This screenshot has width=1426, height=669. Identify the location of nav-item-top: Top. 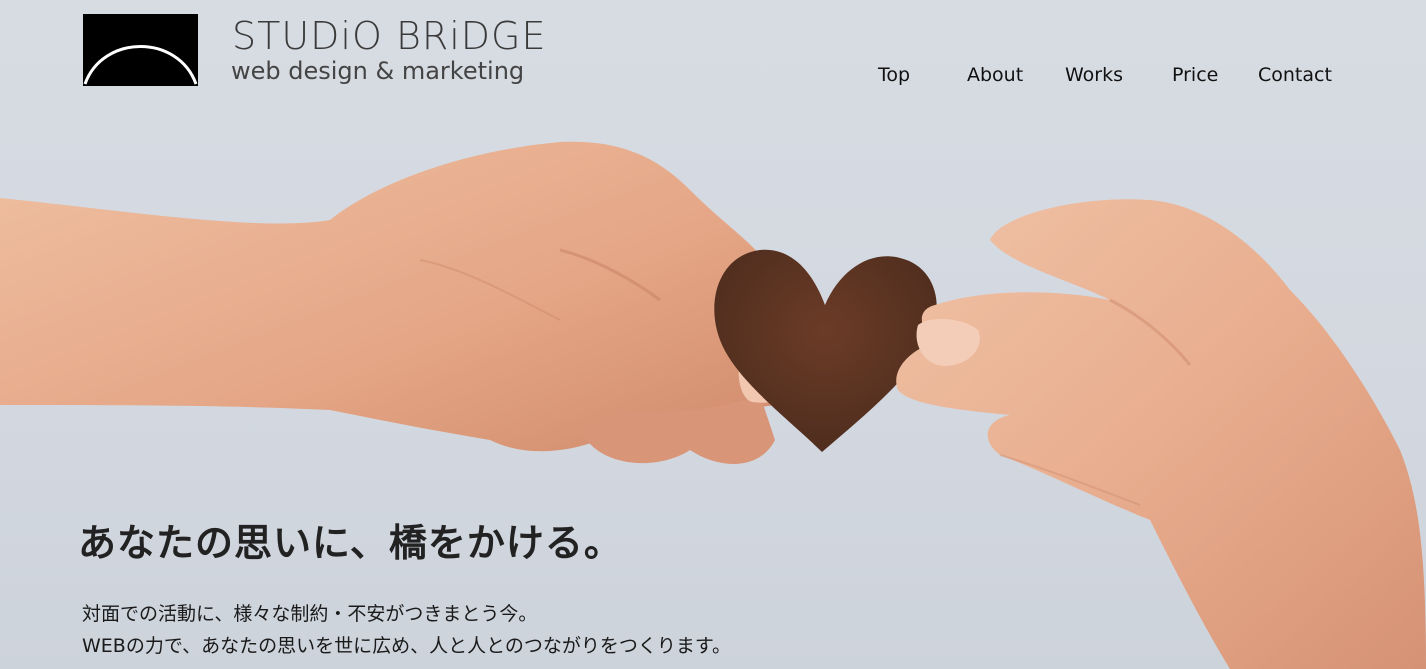
(894, 75).